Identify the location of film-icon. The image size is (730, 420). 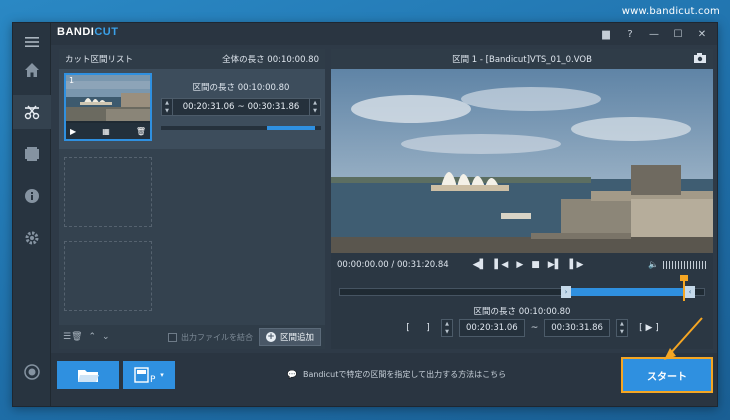
(32, 154).